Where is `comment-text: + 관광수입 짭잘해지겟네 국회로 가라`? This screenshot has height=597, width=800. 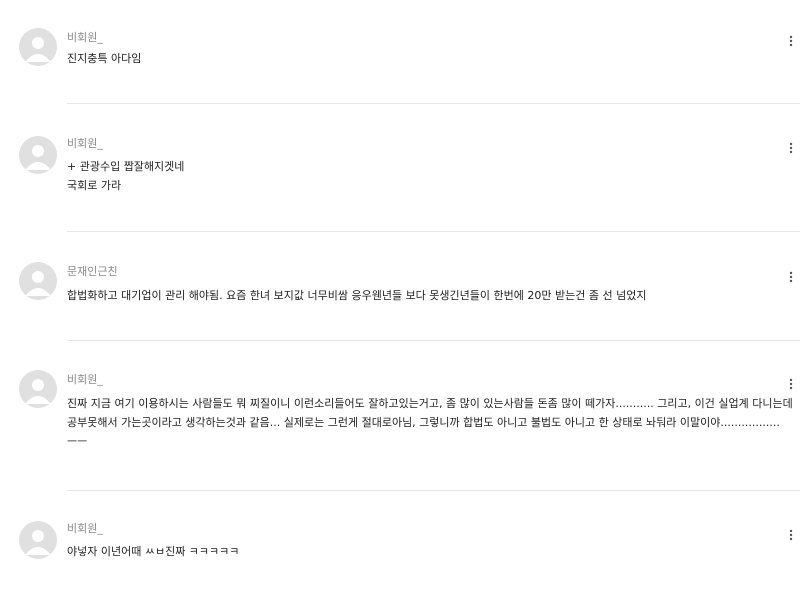 comment-text: + 관광수입 짭잘해지겟네 국회로 가라 is located at coordinates (126, 176).